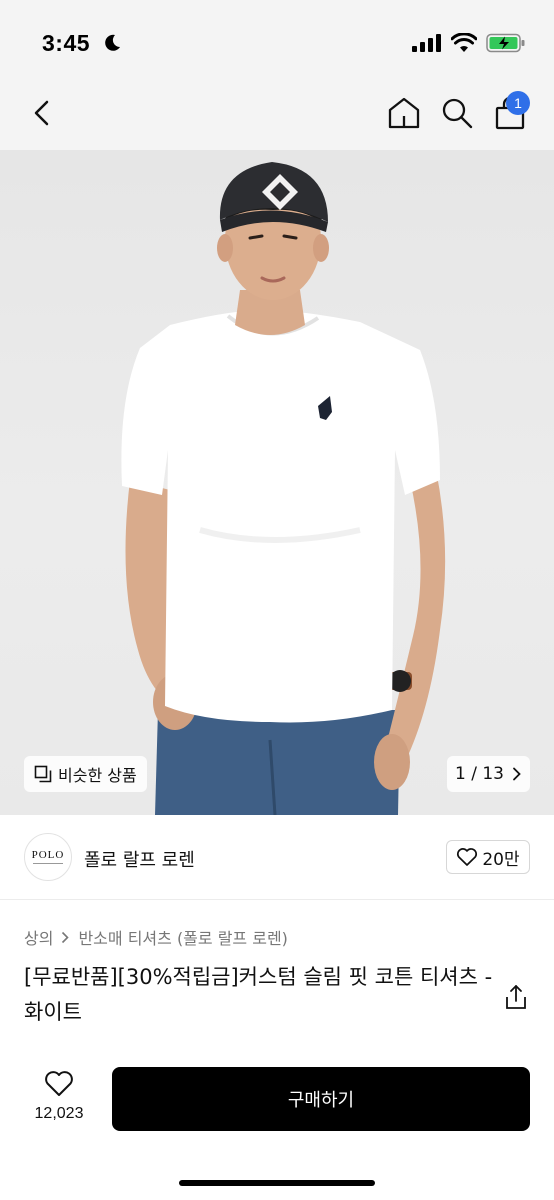 The width and height of the screenshot is (554, 1200). What do you see at coordinates (59, 1098) in the screenshot?
I see `wishlist-button: 12,023` at bounding box center [59, 1098].